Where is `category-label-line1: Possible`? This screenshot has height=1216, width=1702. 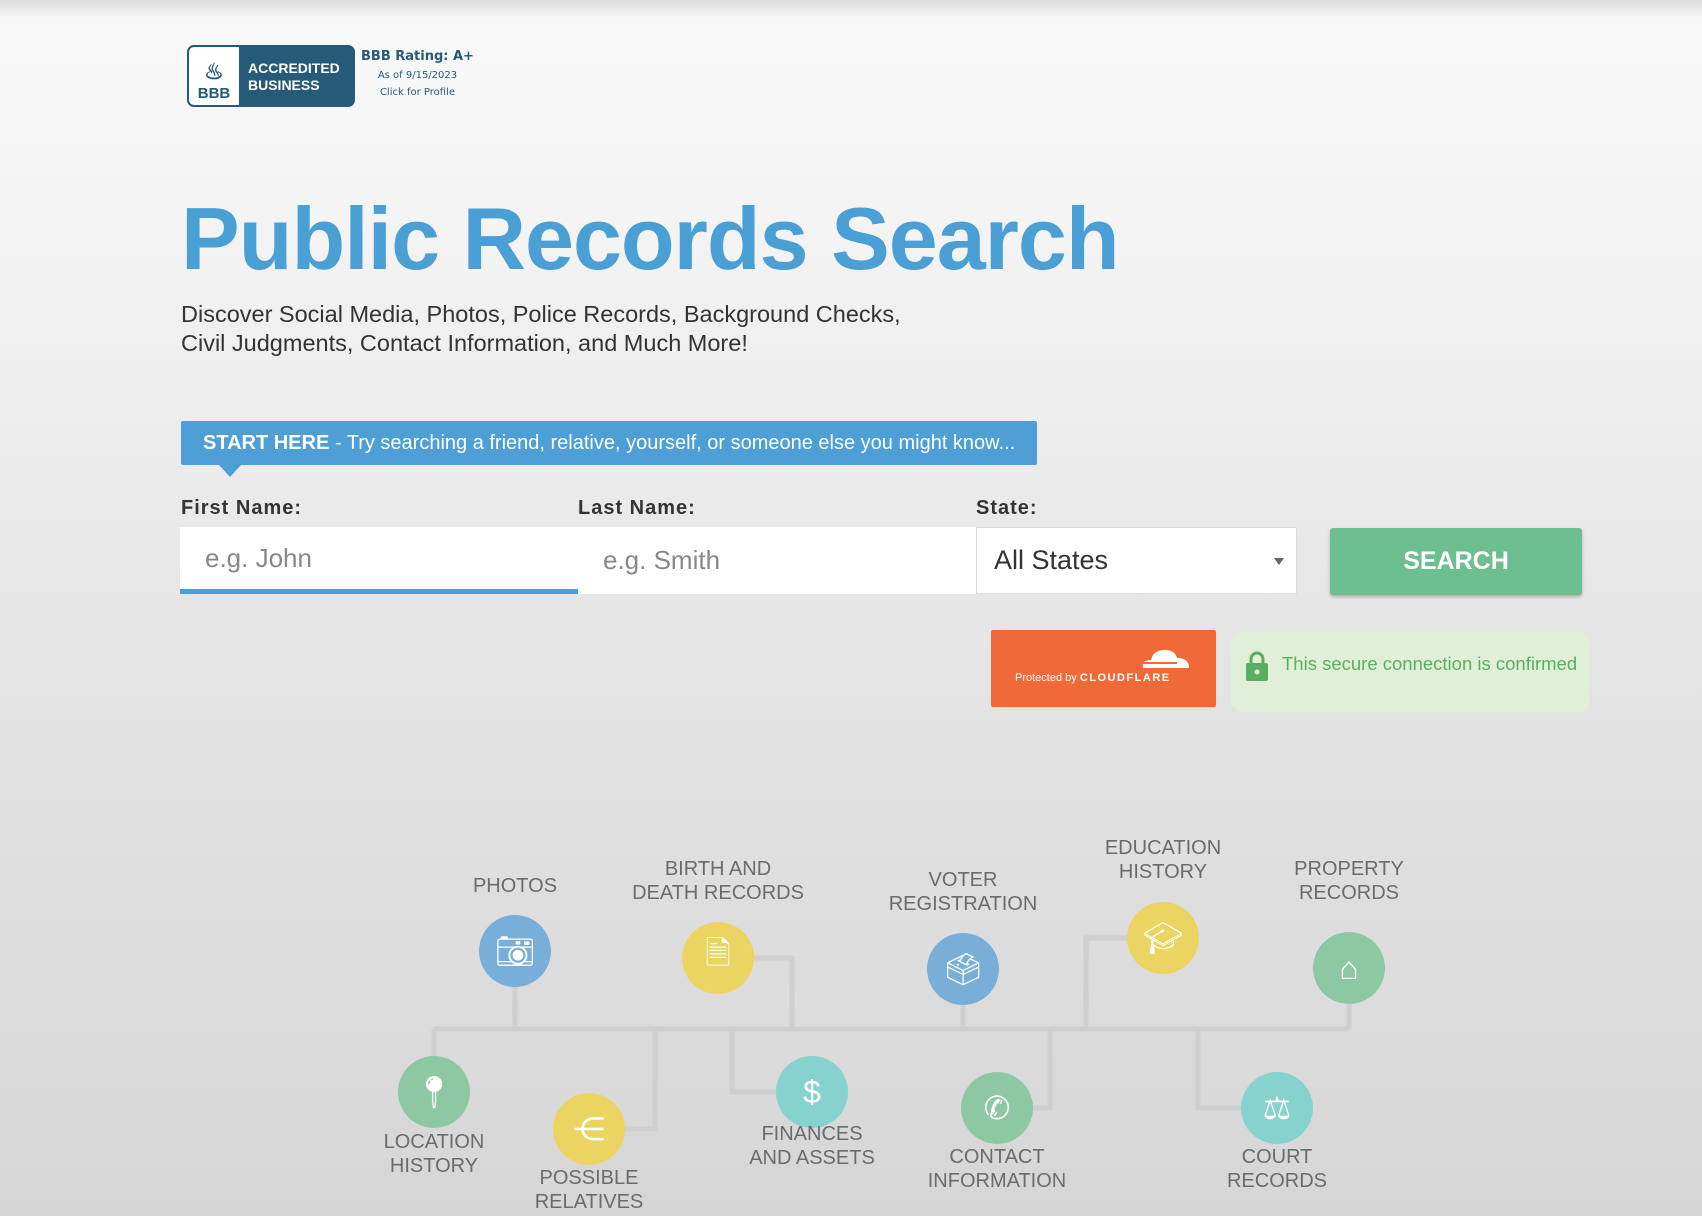
category-label-line1: Possible is located at coordinates (589, 1178).